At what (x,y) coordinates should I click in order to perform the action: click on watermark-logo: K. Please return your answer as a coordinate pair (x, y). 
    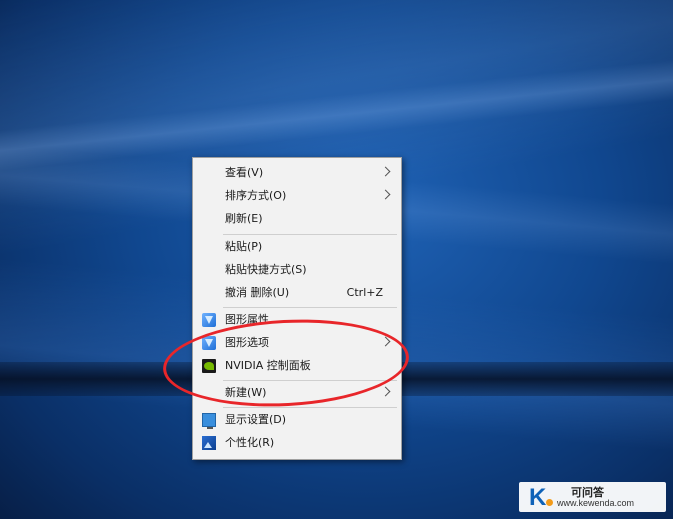
    Looking at the image, I should click on (538, 497).